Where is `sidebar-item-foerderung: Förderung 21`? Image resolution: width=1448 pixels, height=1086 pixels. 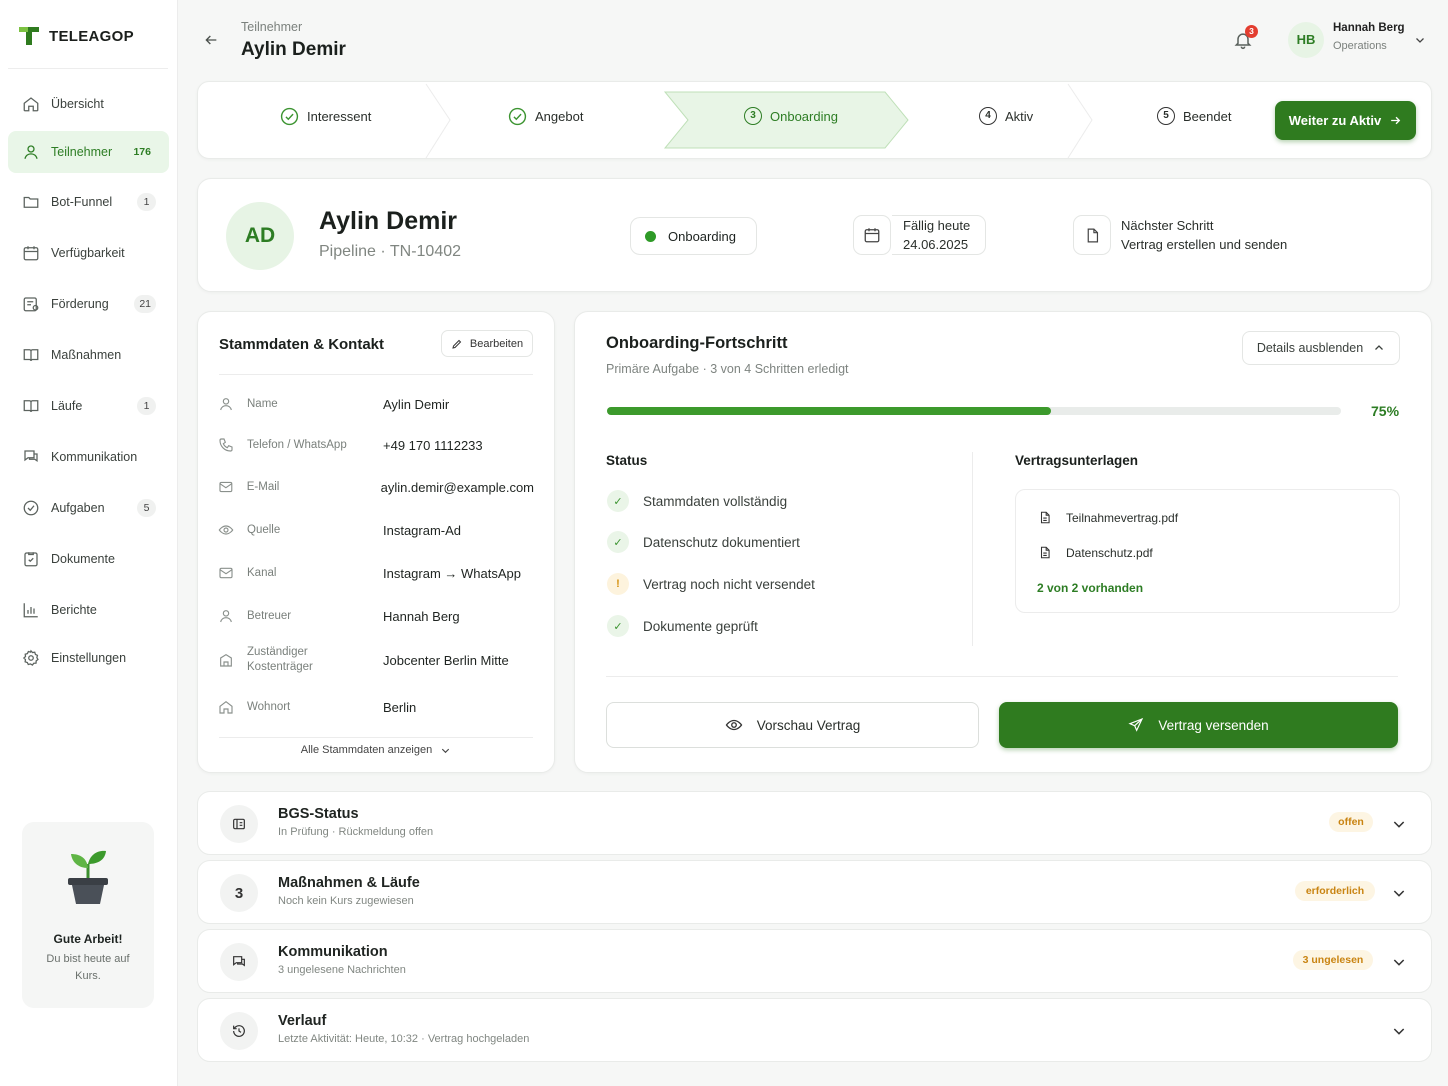
sidebar-item-foerderung: Förderung 21 is located at coordinates (88, 304).